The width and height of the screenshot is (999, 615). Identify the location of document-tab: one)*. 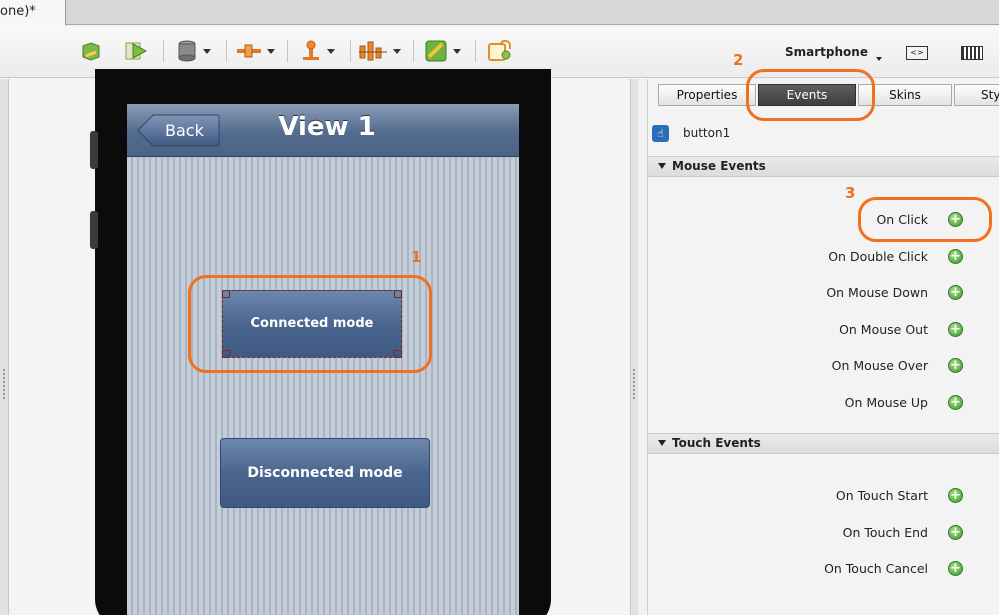
(33, 13).